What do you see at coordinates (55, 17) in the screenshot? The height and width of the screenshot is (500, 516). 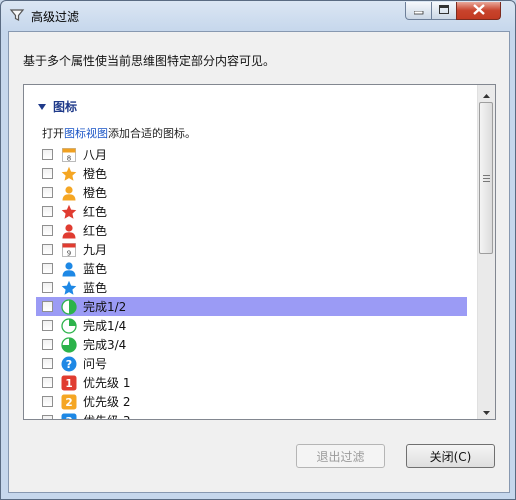 I see `window-title: 高级过滤` at bounding box center [55, 17].